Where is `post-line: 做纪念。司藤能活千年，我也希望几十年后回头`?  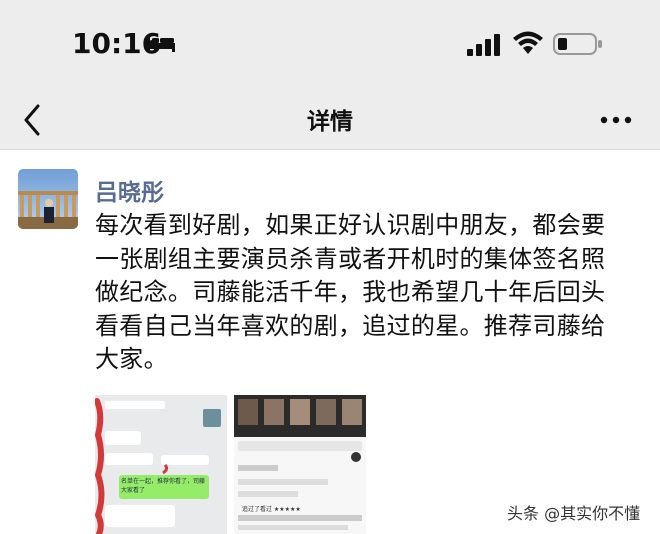 post-line: 做纪念。司藤能活千年，我也希望几十年后回头 is located at coordinates (350, 292).